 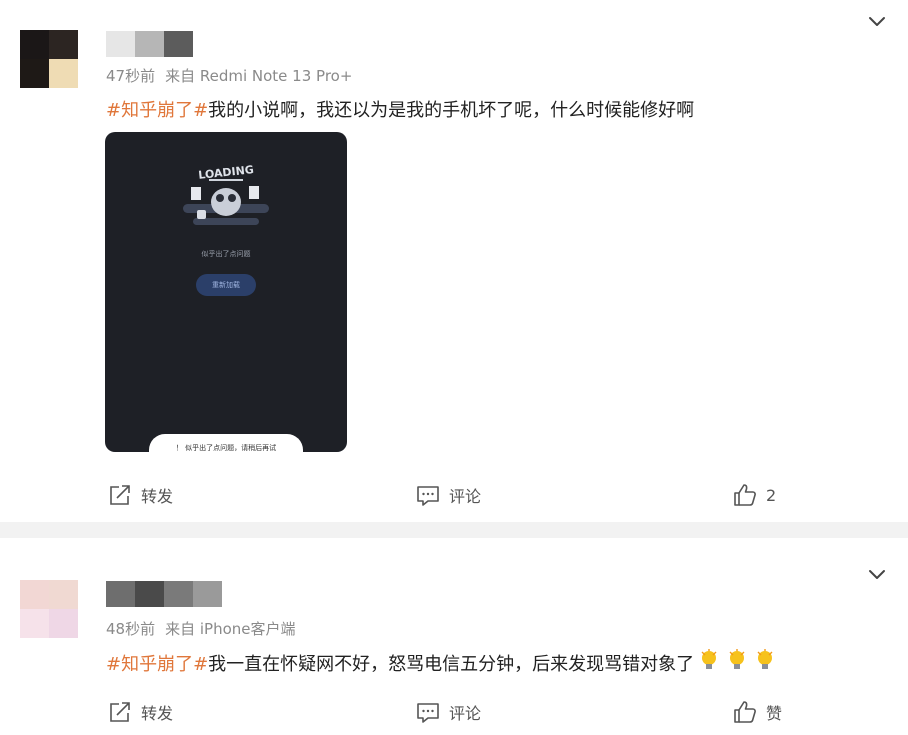 I want to click on attached-image: LOADING 似乎出了点问题 重新加载 ！ 似乎出了点问题，请稍后再试, so click(x=226, y=292).